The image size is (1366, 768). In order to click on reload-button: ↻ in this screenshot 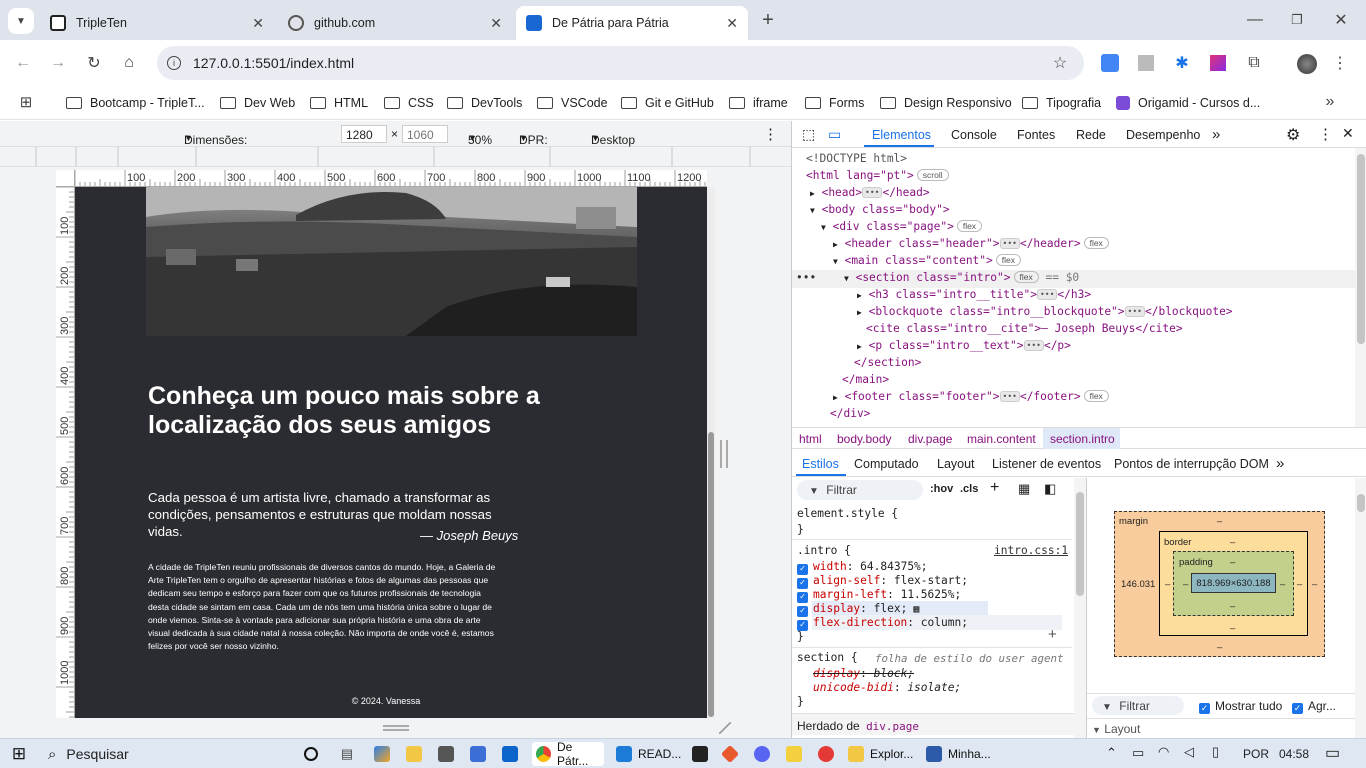, I will do `click(94, 63)`.